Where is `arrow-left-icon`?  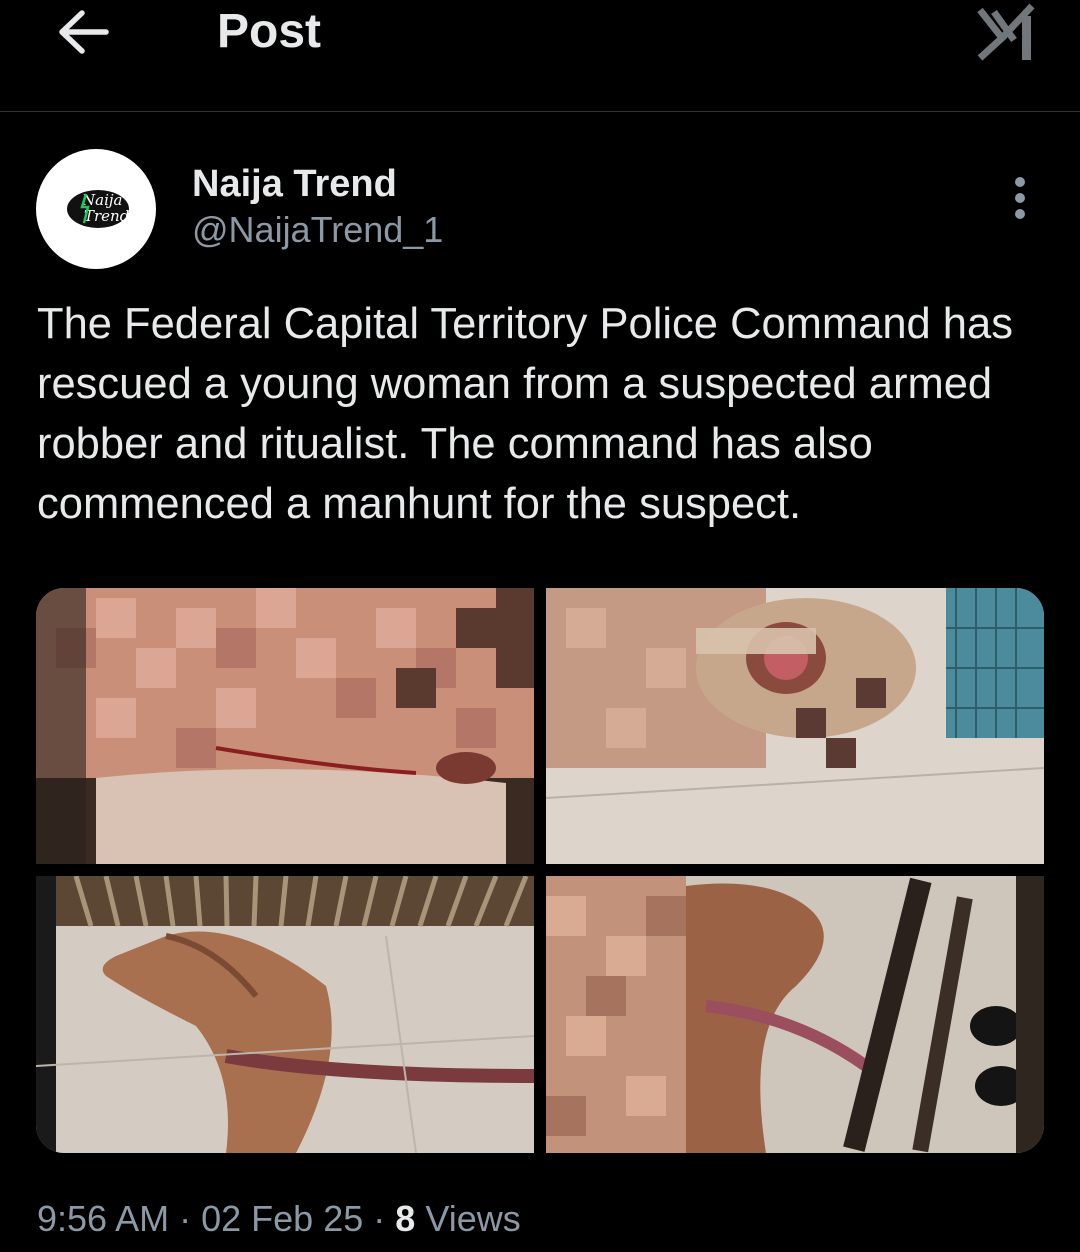
arrow-left-icon is located at coordinates (84, 32).